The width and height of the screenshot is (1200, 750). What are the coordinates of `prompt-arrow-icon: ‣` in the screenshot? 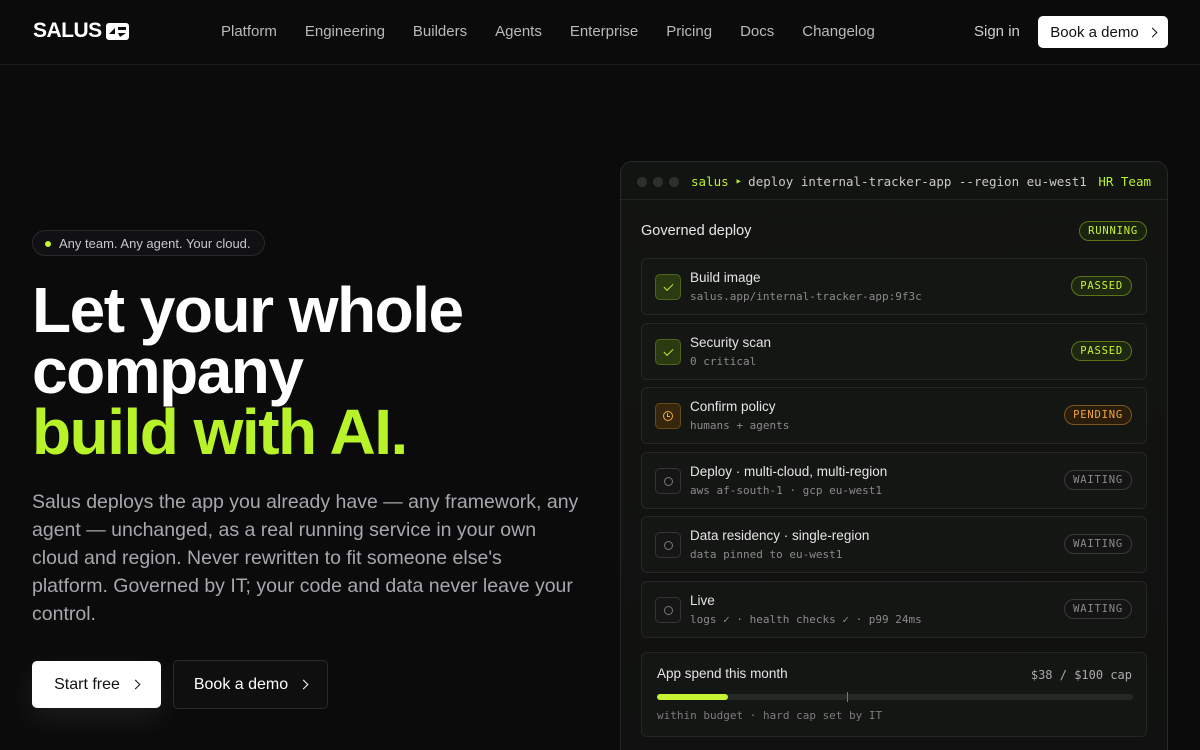 It's located at (738, 181).